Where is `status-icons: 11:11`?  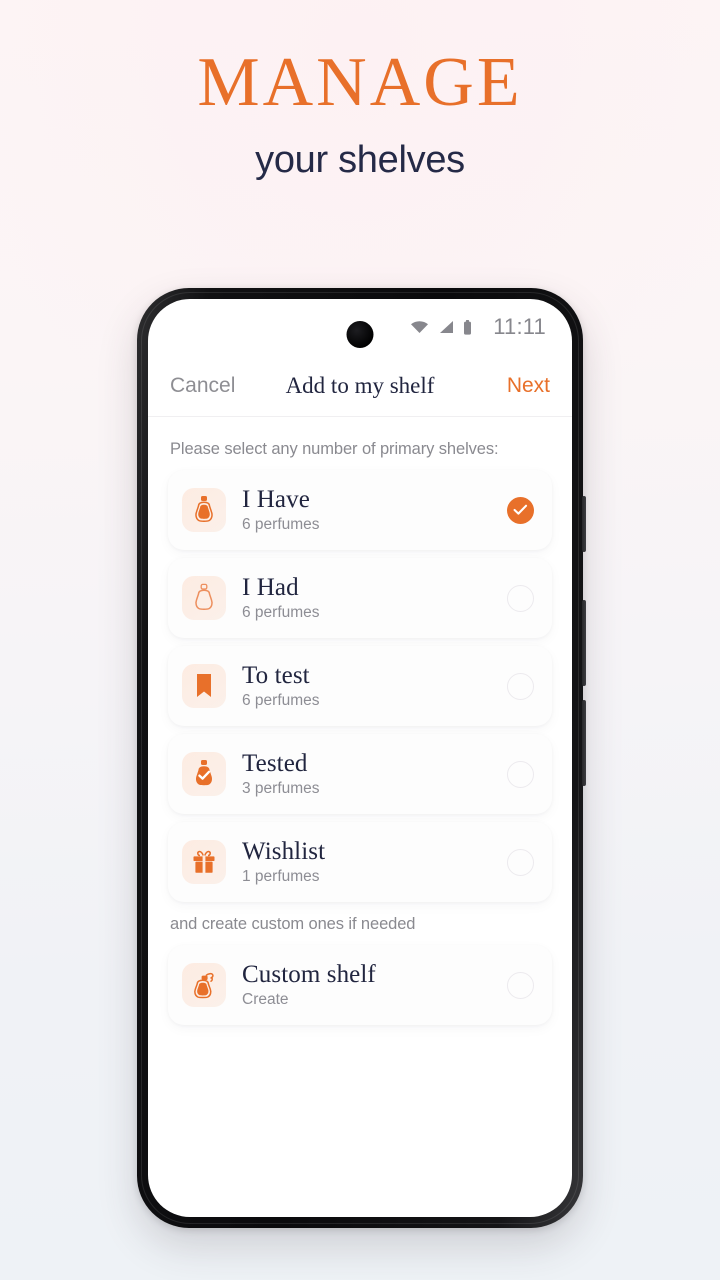 status-icons: 11:11 is located at coordinates (478, 327).